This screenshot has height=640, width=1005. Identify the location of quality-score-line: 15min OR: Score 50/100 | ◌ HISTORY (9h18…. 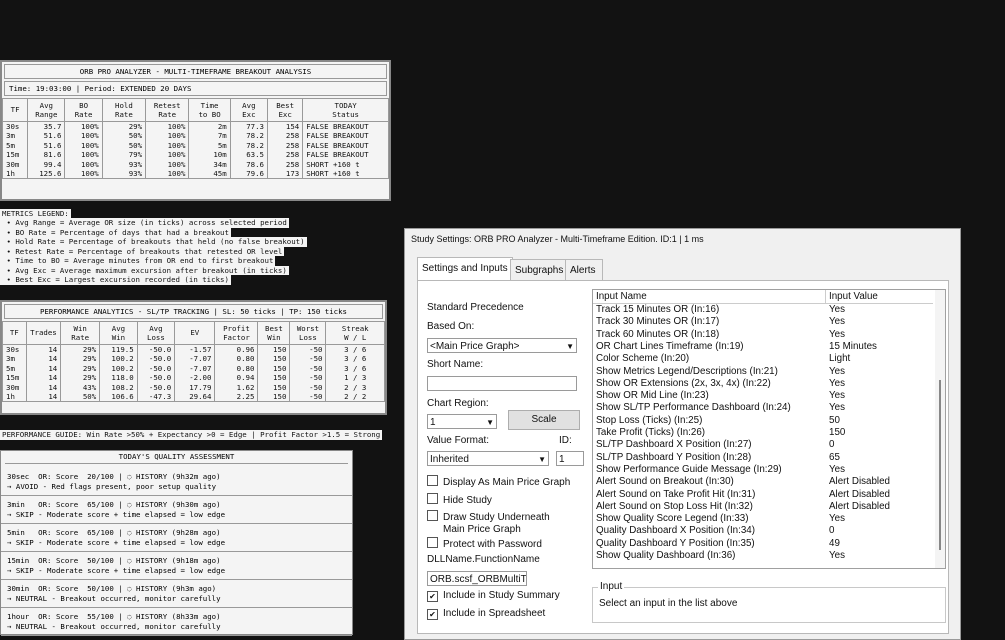
(114, 560).